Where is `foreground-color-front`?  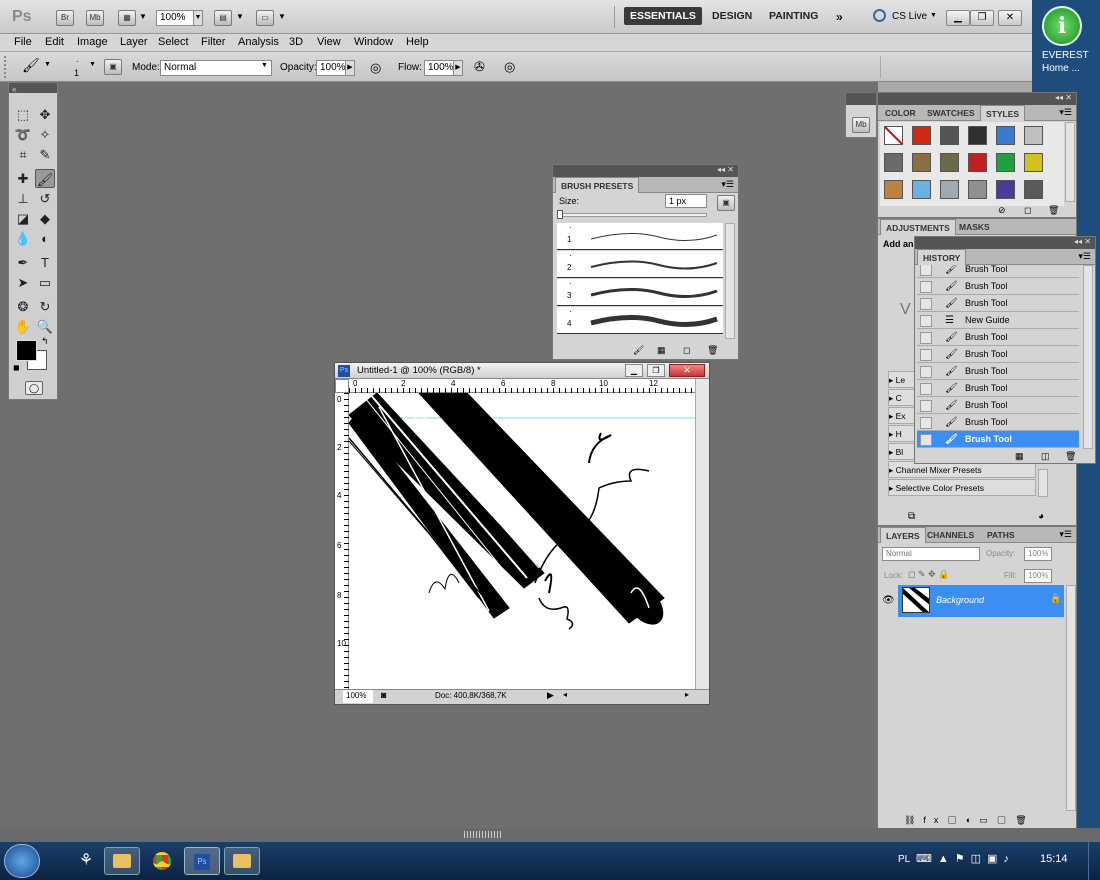 foreground-color-front is located at coordinates (26, 350).